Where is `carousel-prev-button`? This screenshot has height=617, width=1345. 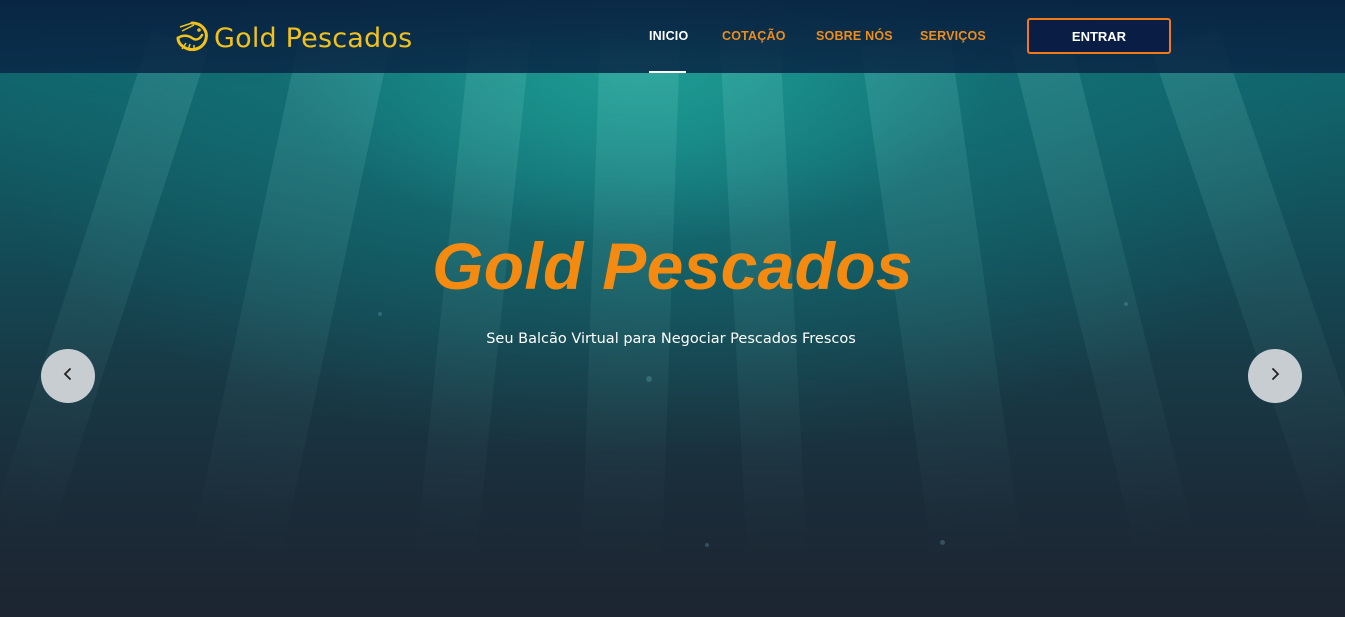
carousel-prev-button is located at coordinates (68, 376).